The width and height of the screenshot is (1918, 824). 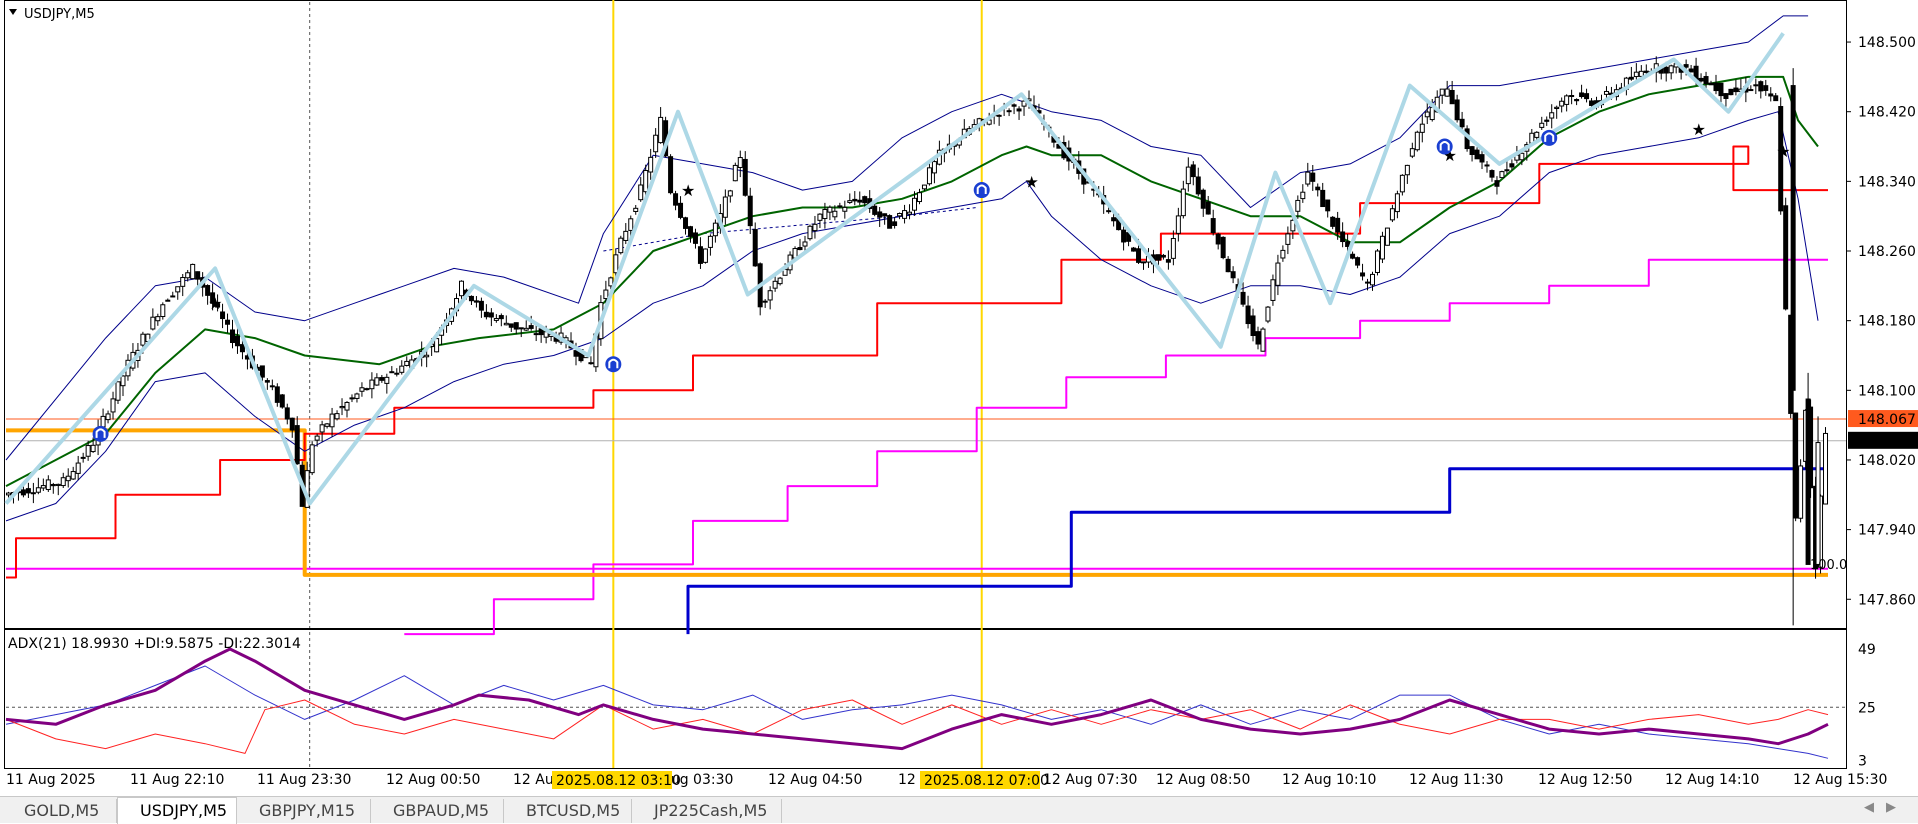 I want to click on indicator-level-bottom: 3, so click(x=1862, y=762).